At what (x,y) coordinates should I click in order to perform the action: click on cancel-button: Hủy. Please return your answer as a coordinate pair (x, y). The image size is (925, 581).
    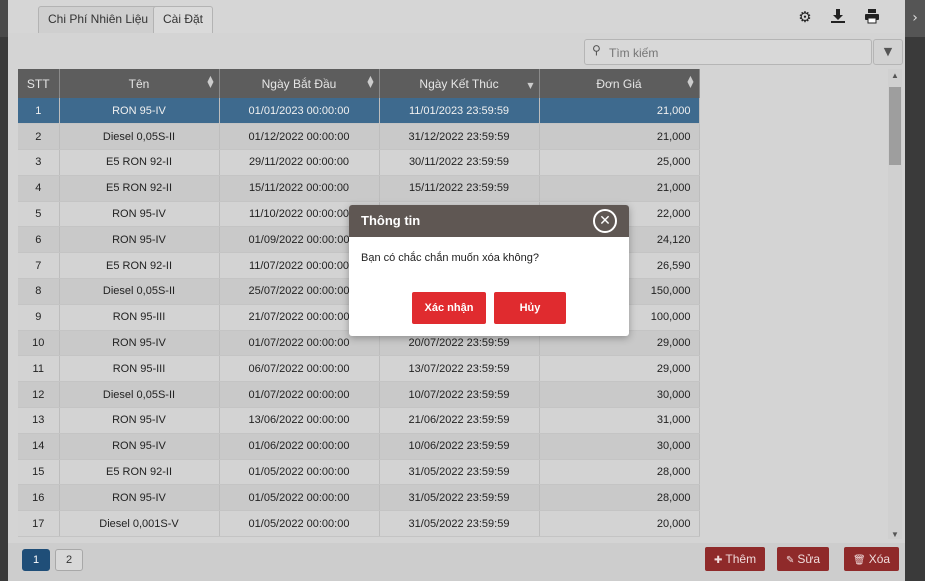
    Looking at the image, I should click on (530, 308).